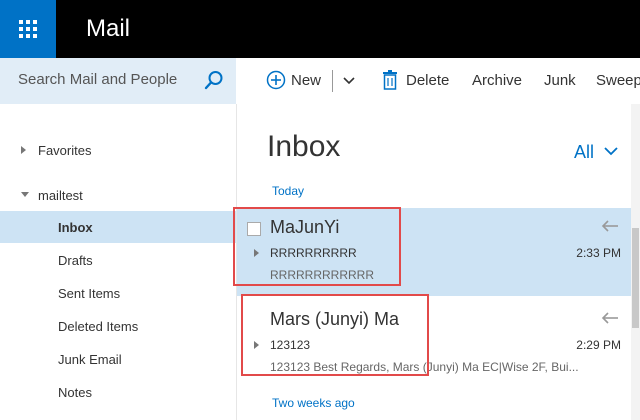  I want to click on archive-button: Archive, so click(497, 80).